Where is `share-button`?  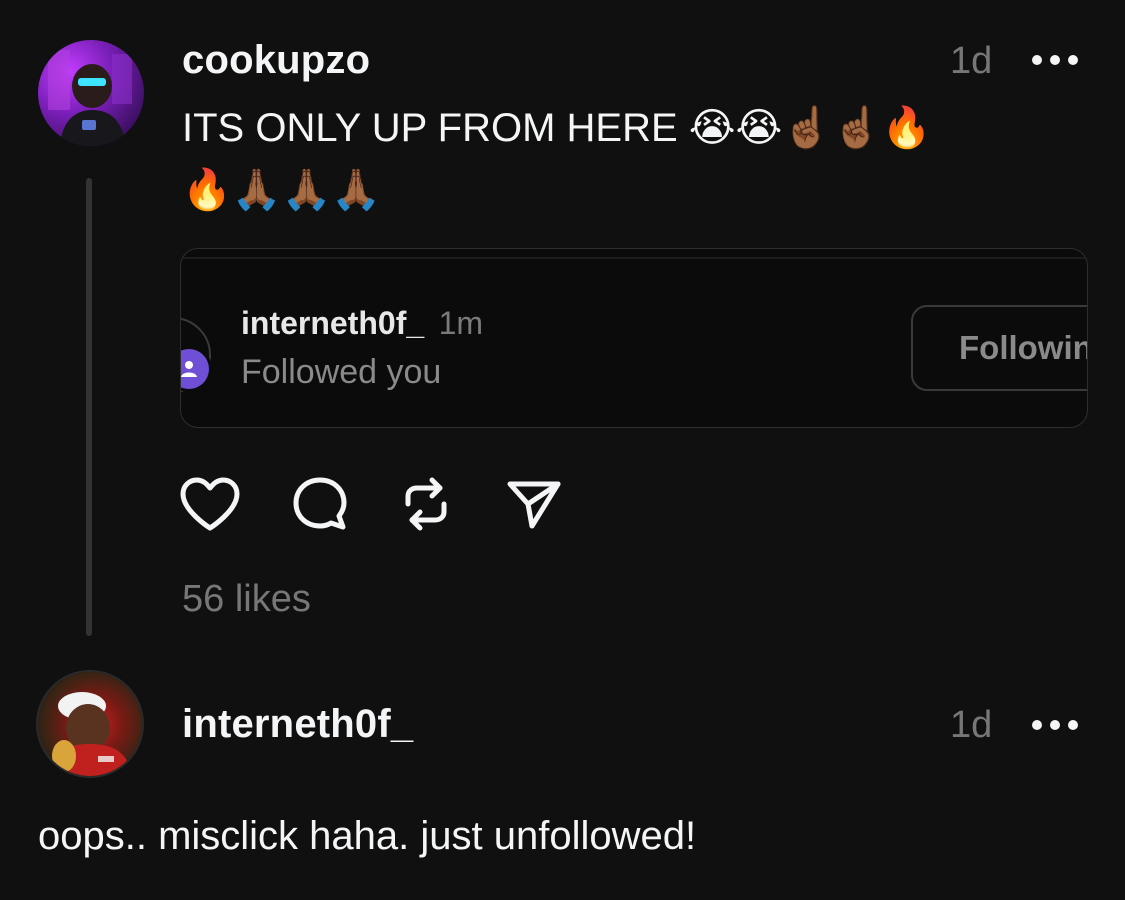
share-button is located at coordinates (534, 504).